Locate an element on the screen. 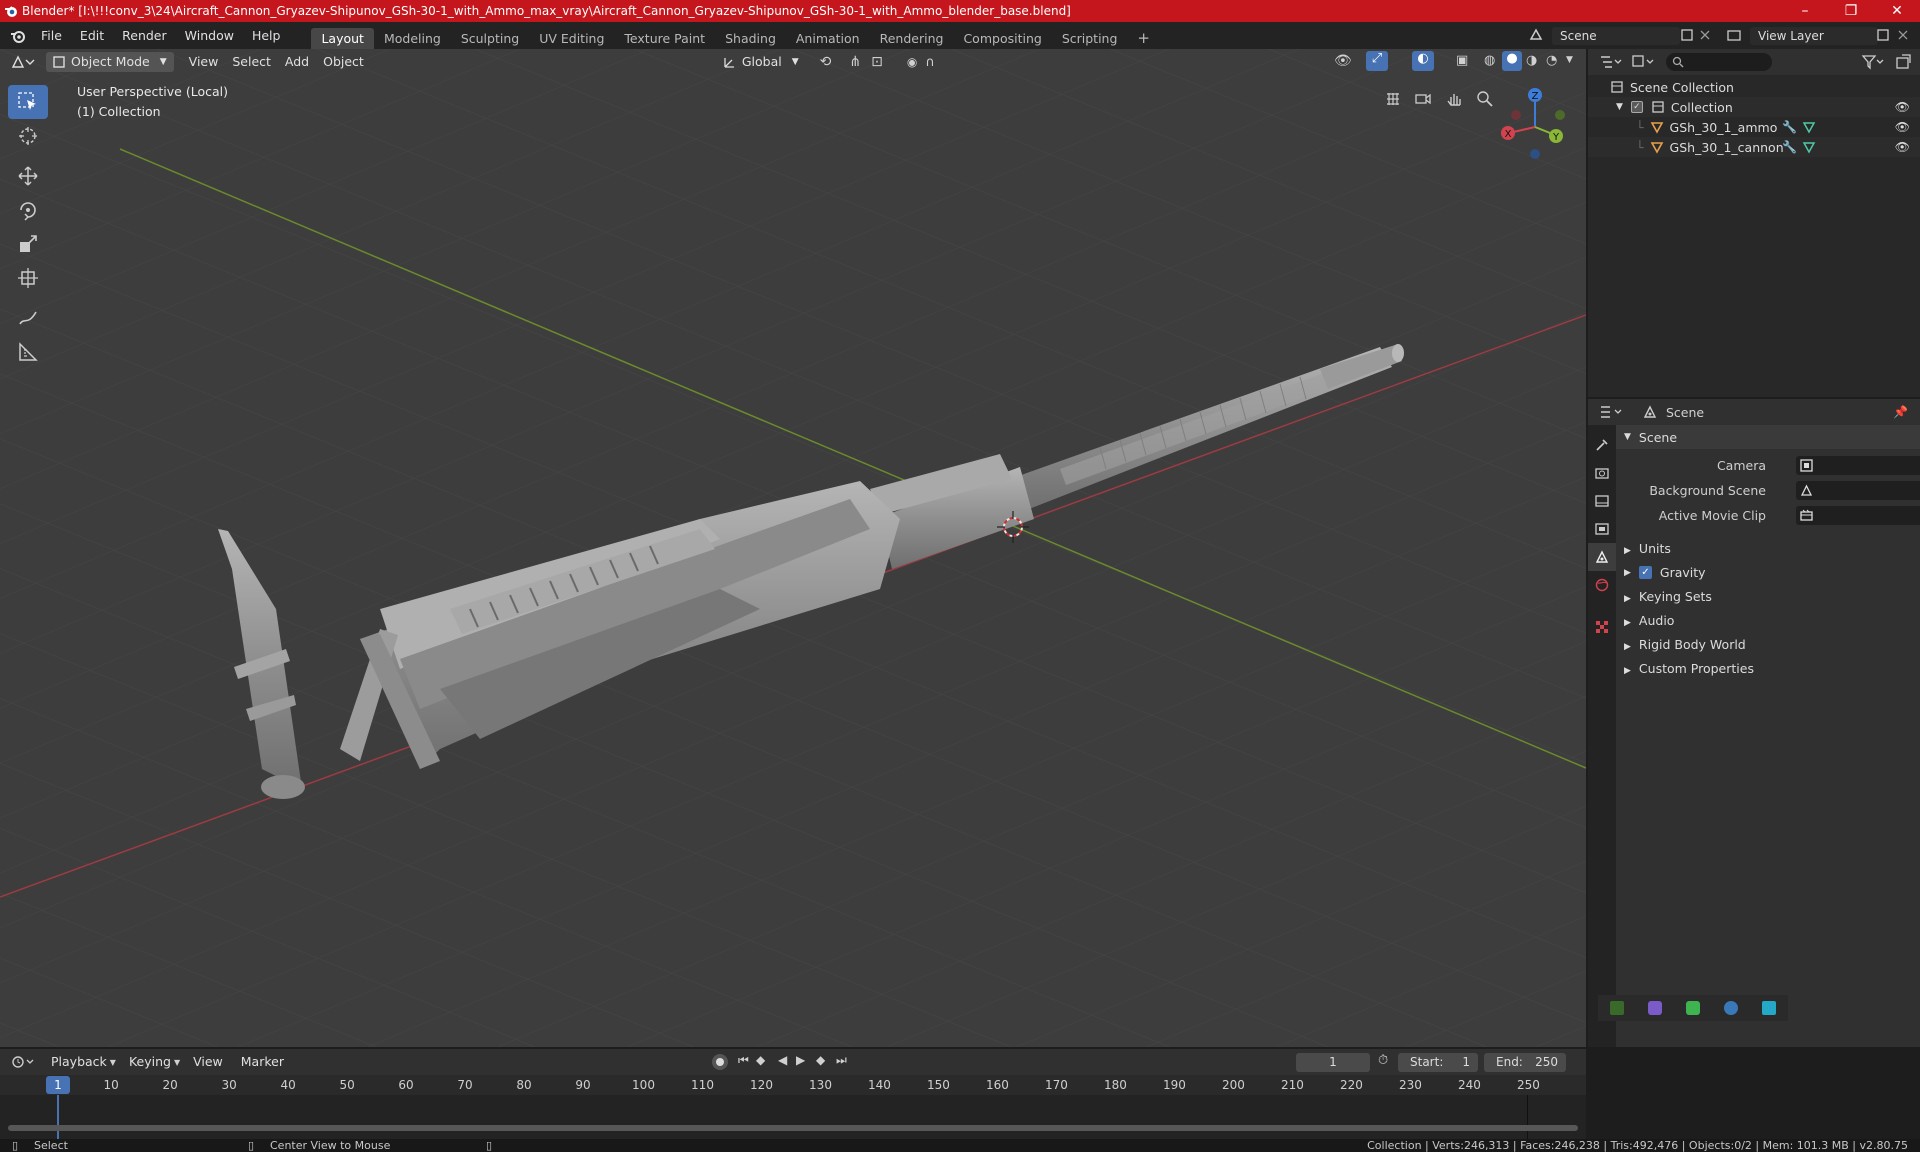  stopwatch-icon: ⏱ is located at coordinates (1383, 1060).